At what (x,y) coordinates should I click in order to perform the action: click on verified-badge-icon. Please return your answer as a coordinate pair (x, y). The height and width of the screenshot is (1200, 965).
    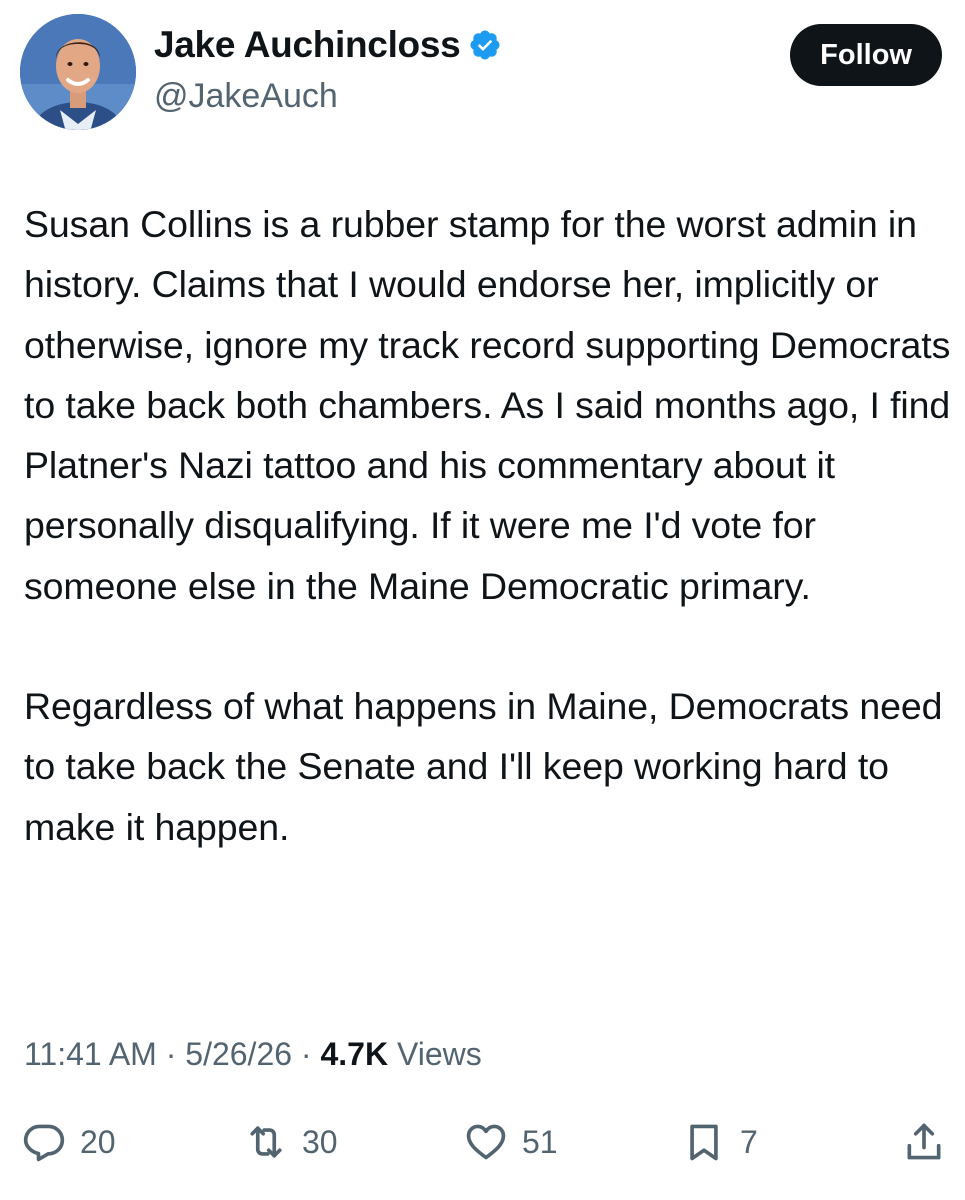
    Looking at the image, I should click on (485, 45).